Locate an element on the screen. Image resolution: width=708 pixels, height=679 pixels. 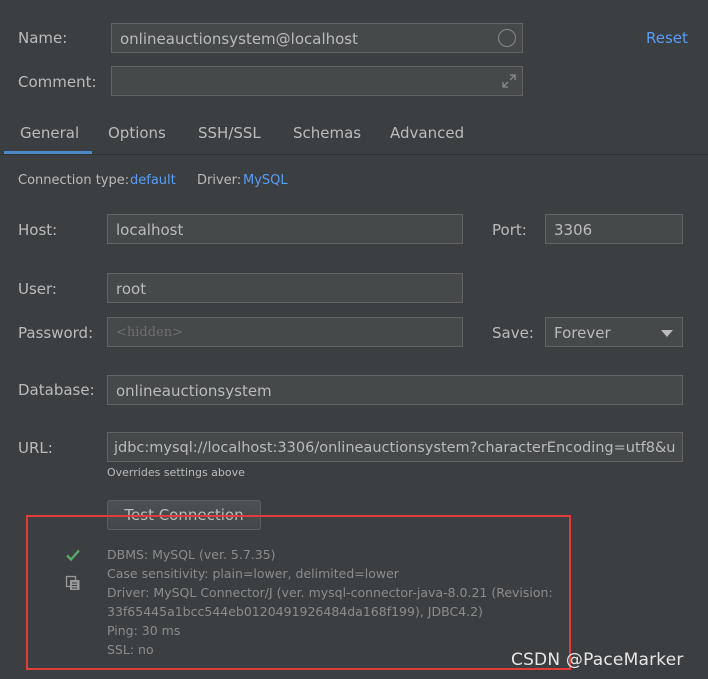
save-label: Save: is located at coordinates (513, 333).